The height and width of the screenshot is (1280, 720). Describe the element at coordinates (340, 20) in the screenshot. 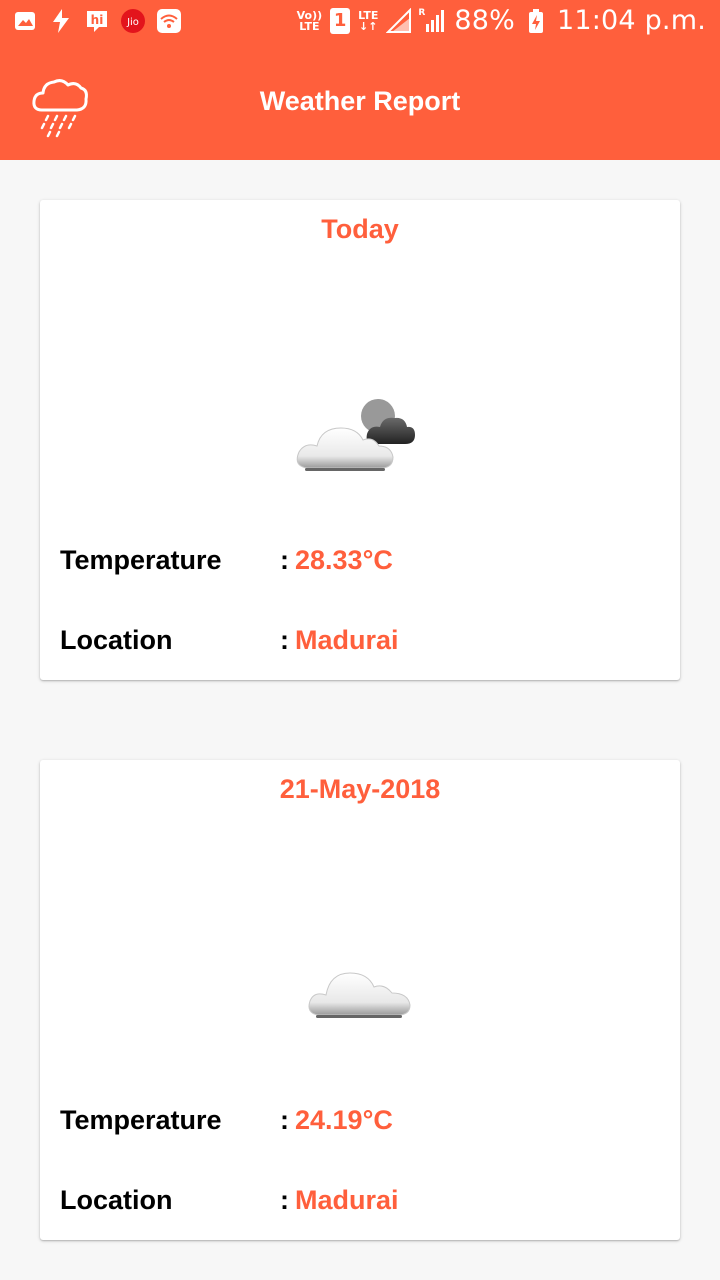

I see `sim-icon: 1` at that location.